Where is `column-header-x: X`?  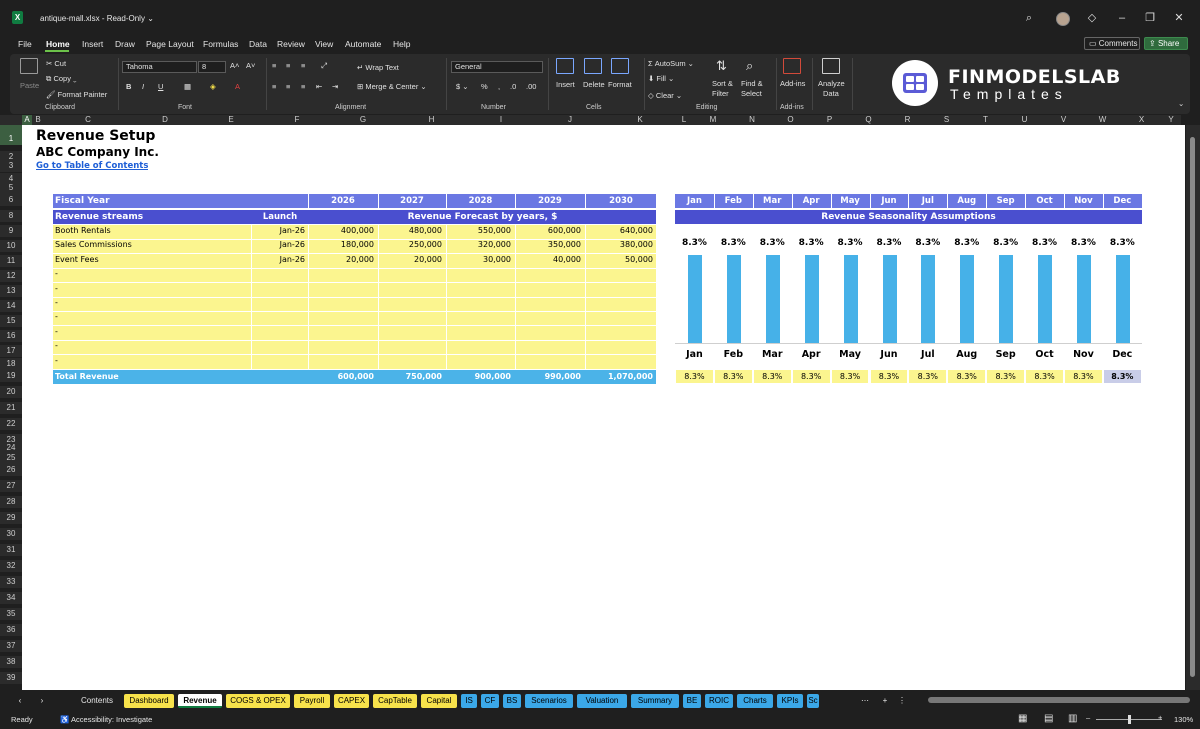
column-header-x: X is located at coordinates (1141, 120).